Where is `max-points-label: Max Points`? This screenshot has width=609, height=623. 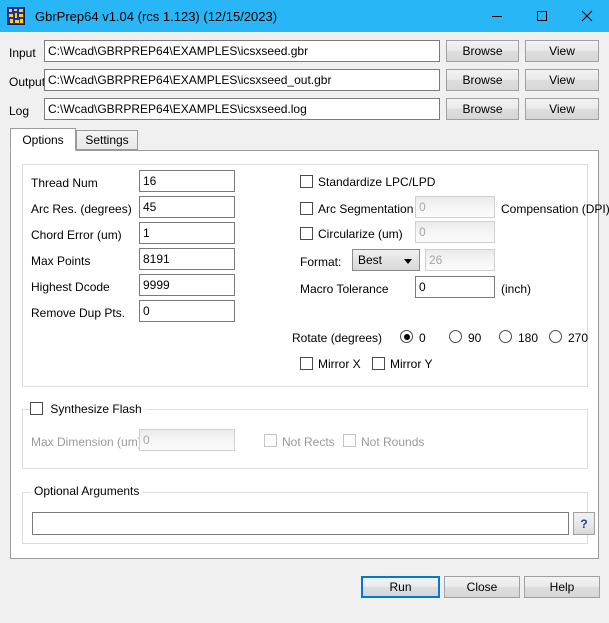 max-points-label: Max Points is located at coordinates (61, 261).